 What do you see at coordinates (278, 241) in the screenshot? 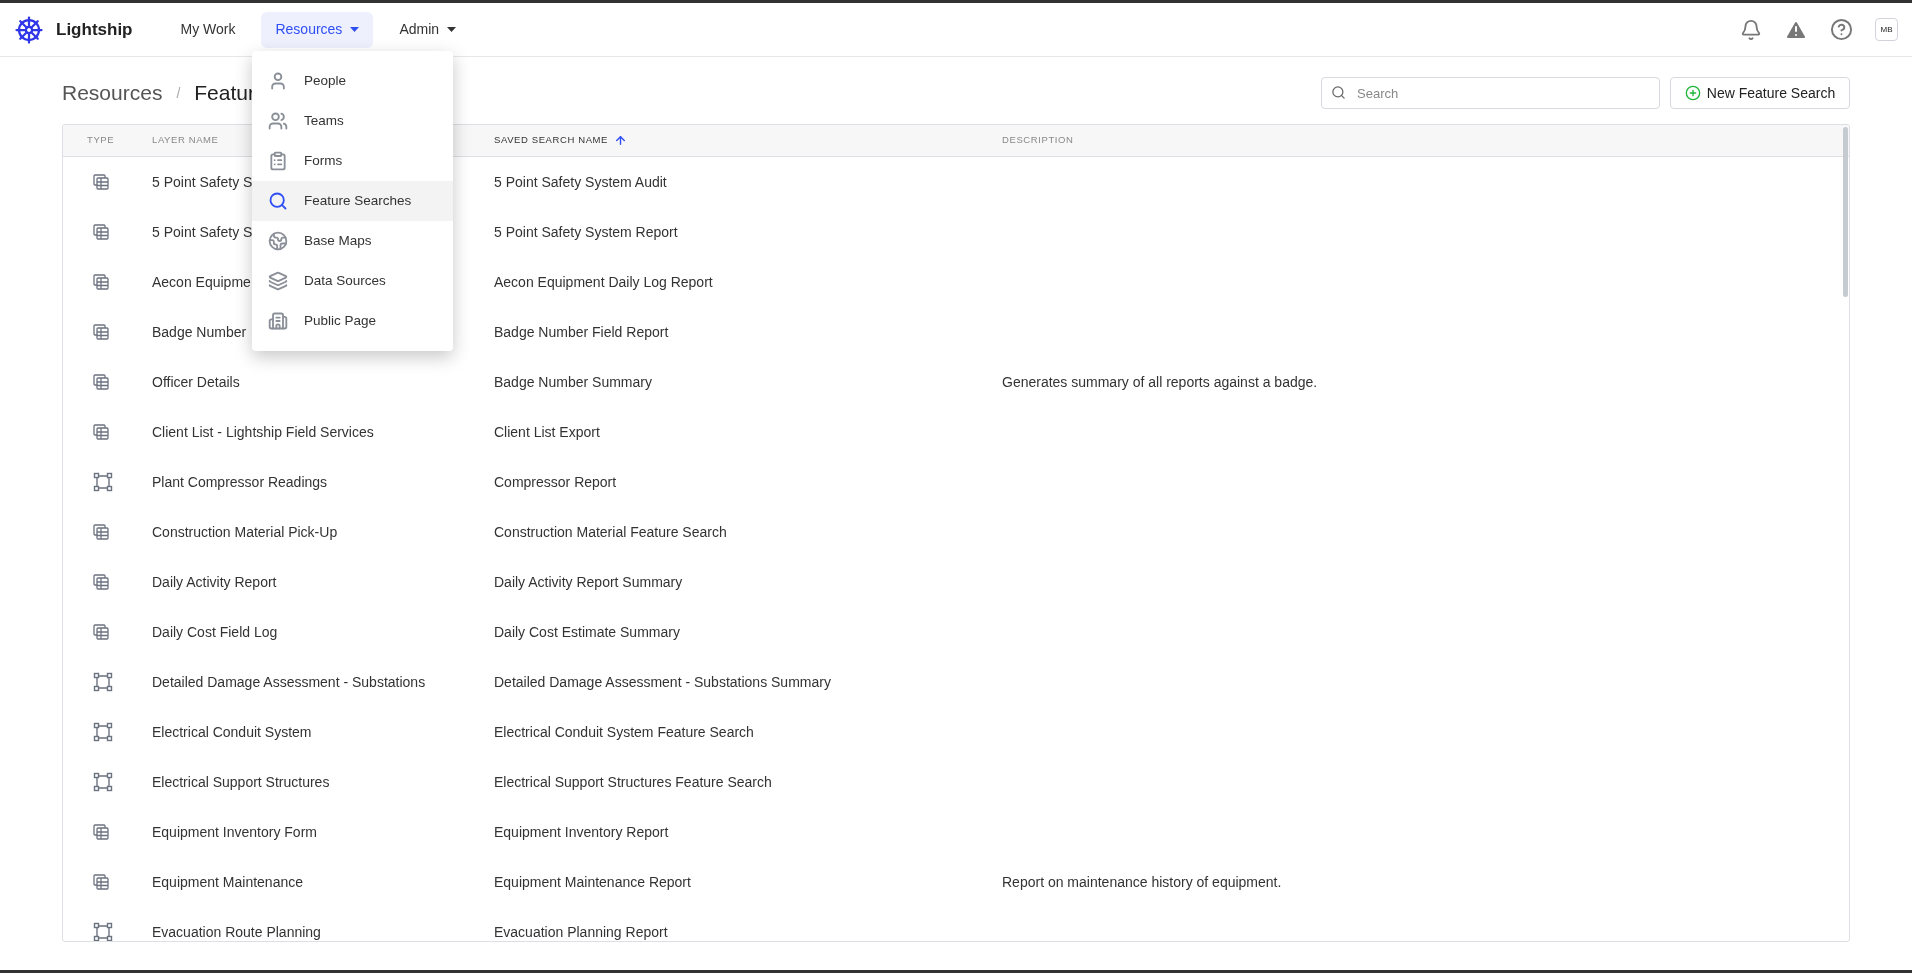
I see `globe-icon` at bounding box center [278, 241].